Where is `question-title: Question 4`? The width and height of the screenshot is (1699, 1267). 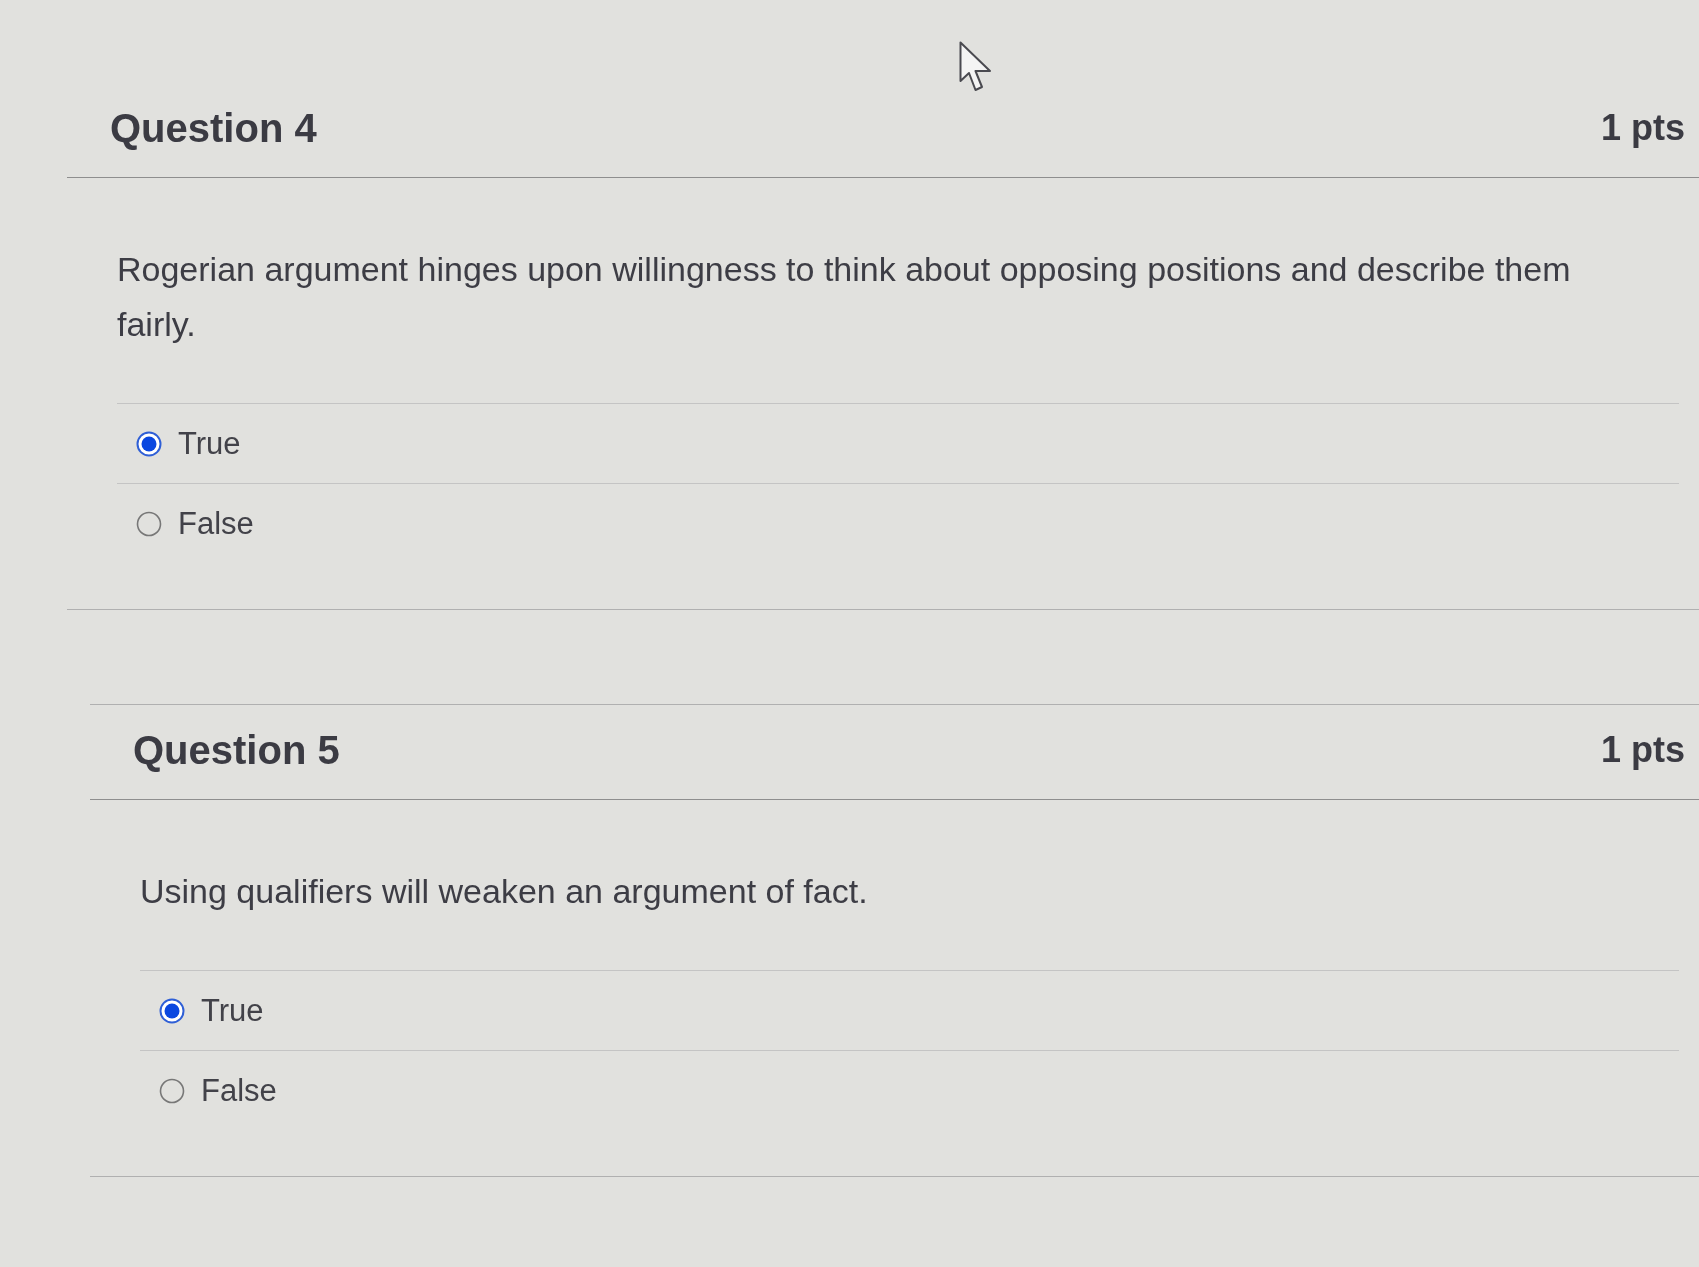 question-title: Question 4 is located at coordinates (213, 128).